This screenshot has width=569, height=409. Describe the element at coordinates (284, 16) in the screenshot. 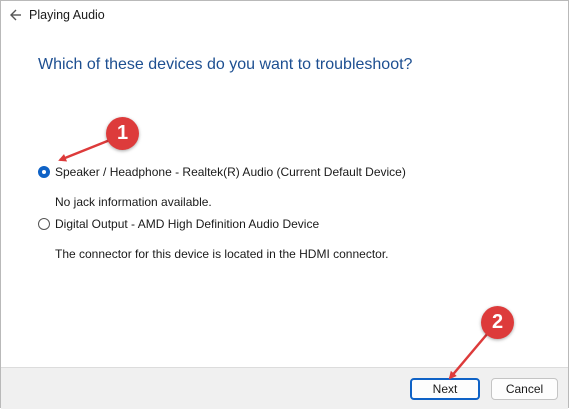

I see `title-bar: Playing Audio` at that location.